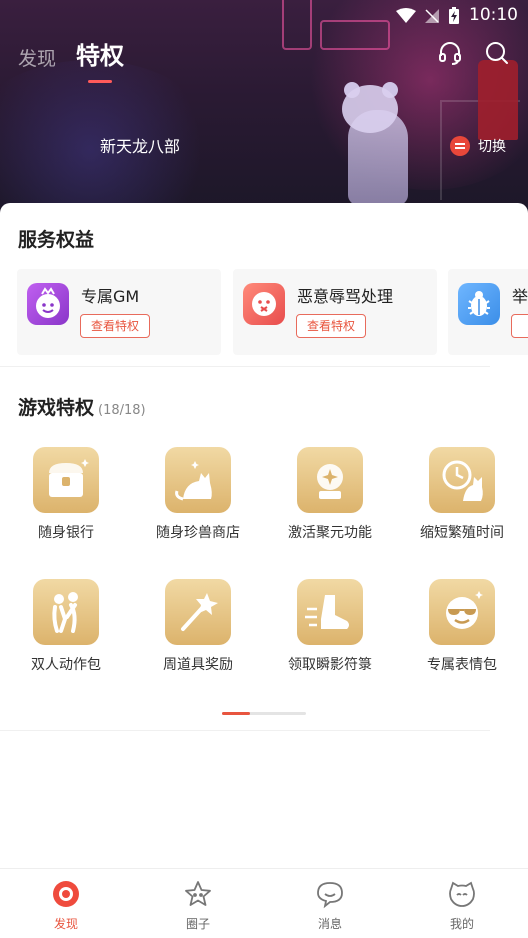 This screenshot has height=938, width=528. What do you see at coordinates (110, 296) in the screenshot?
I see `benefit-name: 专属GM` at bounding box center [110, 296].